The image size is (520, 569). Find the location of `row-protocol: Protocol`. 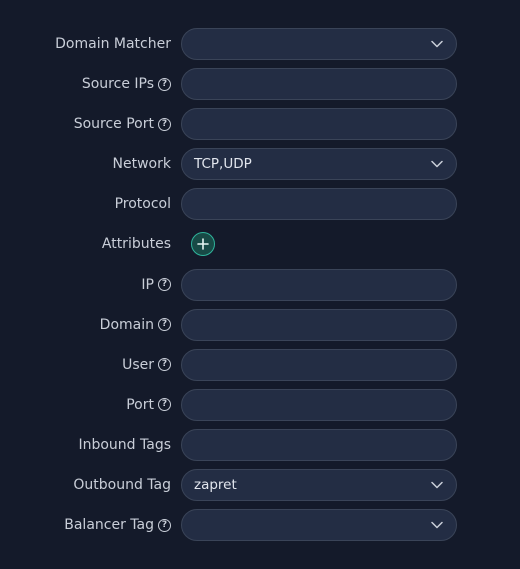

row-protocol: Protocol is located at coordinates (260, 204).